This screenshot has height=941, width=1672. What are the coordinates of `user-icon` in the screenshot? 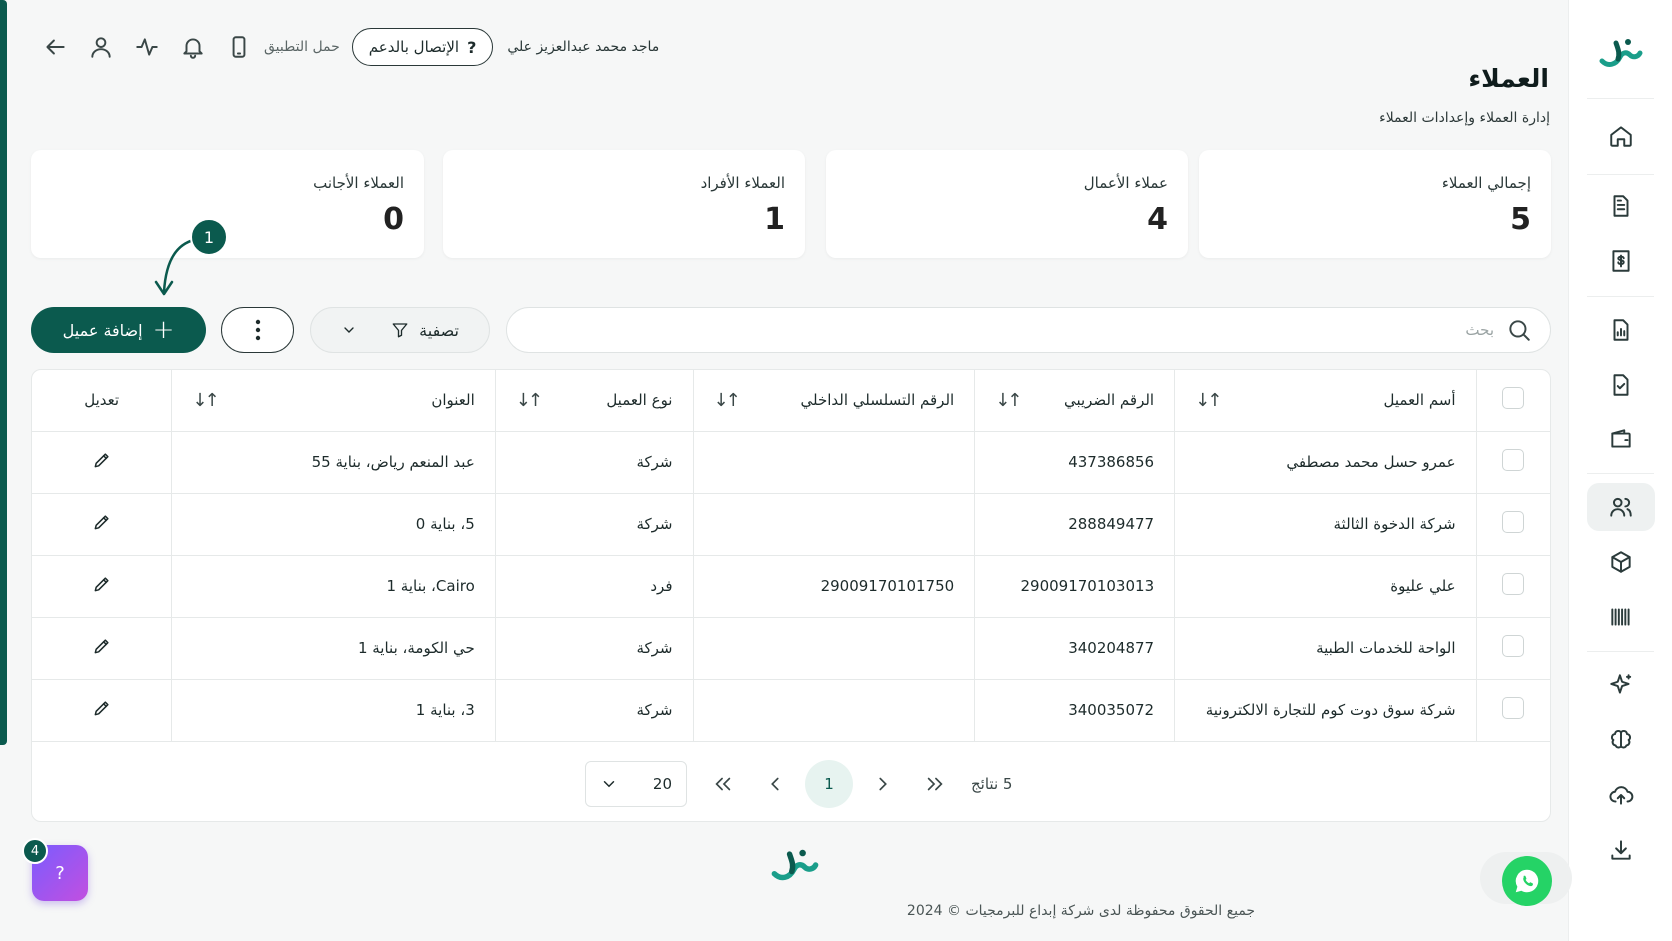 It's located at (101, 47).